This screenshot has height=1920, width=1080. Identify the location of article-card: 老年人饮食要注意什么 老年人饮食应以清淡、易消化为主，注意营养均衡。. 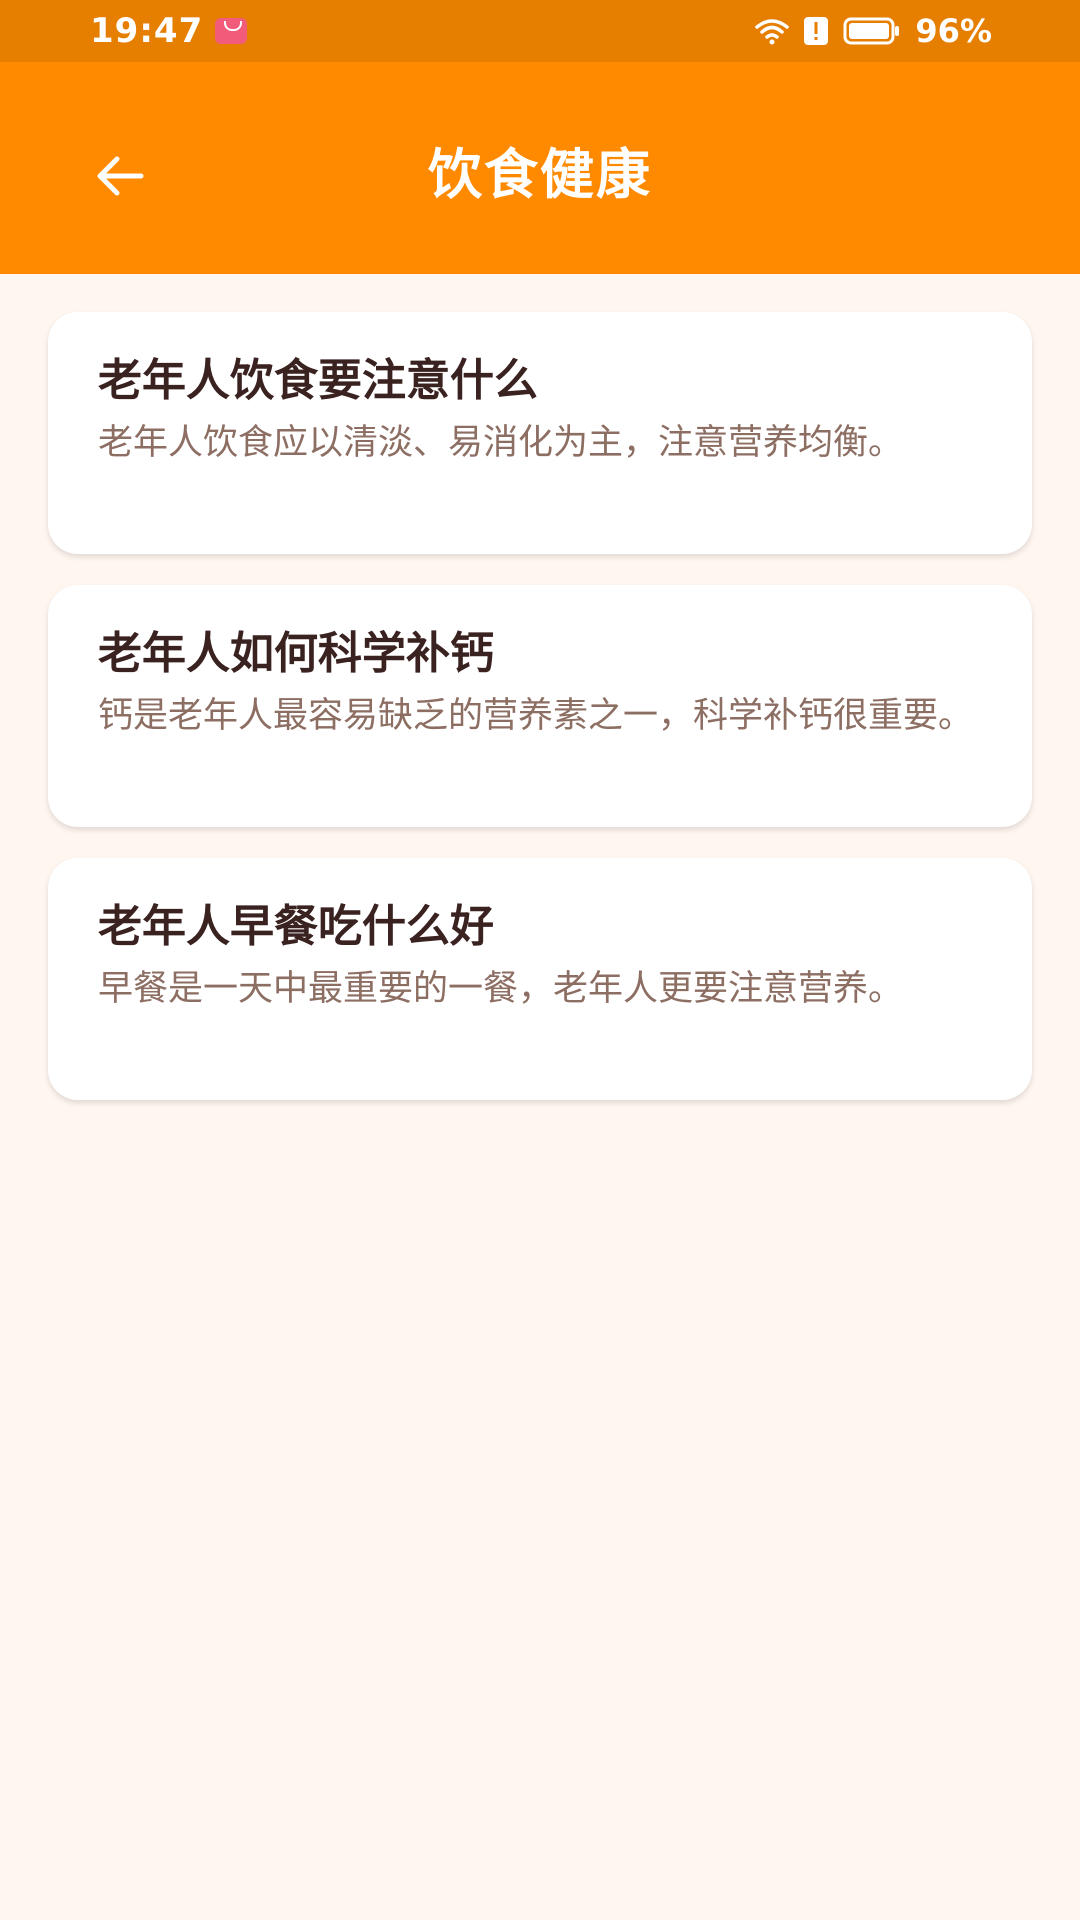
(540, 433).